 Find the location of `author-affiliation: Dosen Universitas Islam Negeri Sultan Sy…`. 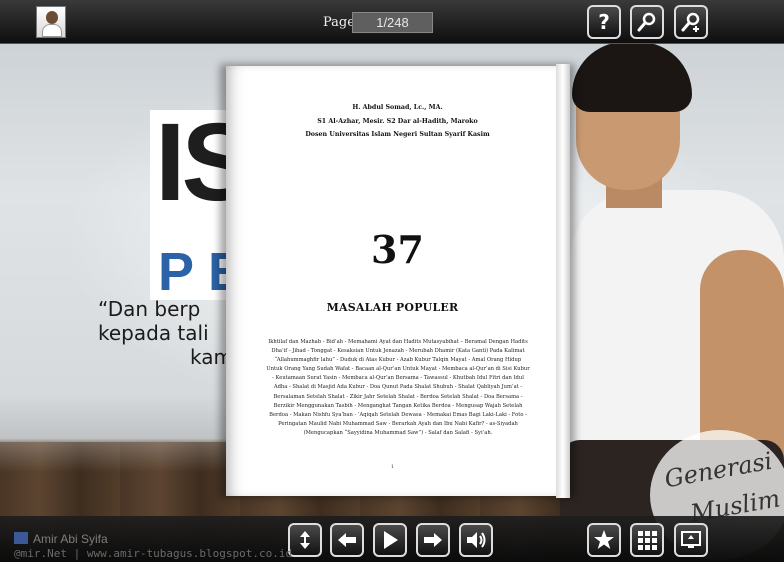

author-affiliation: Dosen Universitas Islam Negeri Sultan Sy… is located at coordinates (397, 134).